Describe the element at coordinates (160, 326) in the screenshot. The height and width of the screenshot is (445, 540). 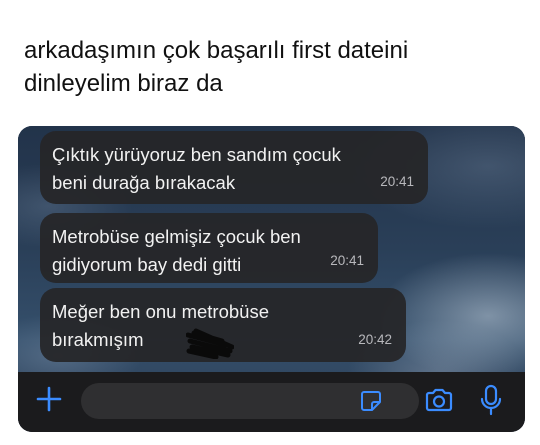
I see `message-text: Meğer ben onu metrobüse bırakmışım` at that location.